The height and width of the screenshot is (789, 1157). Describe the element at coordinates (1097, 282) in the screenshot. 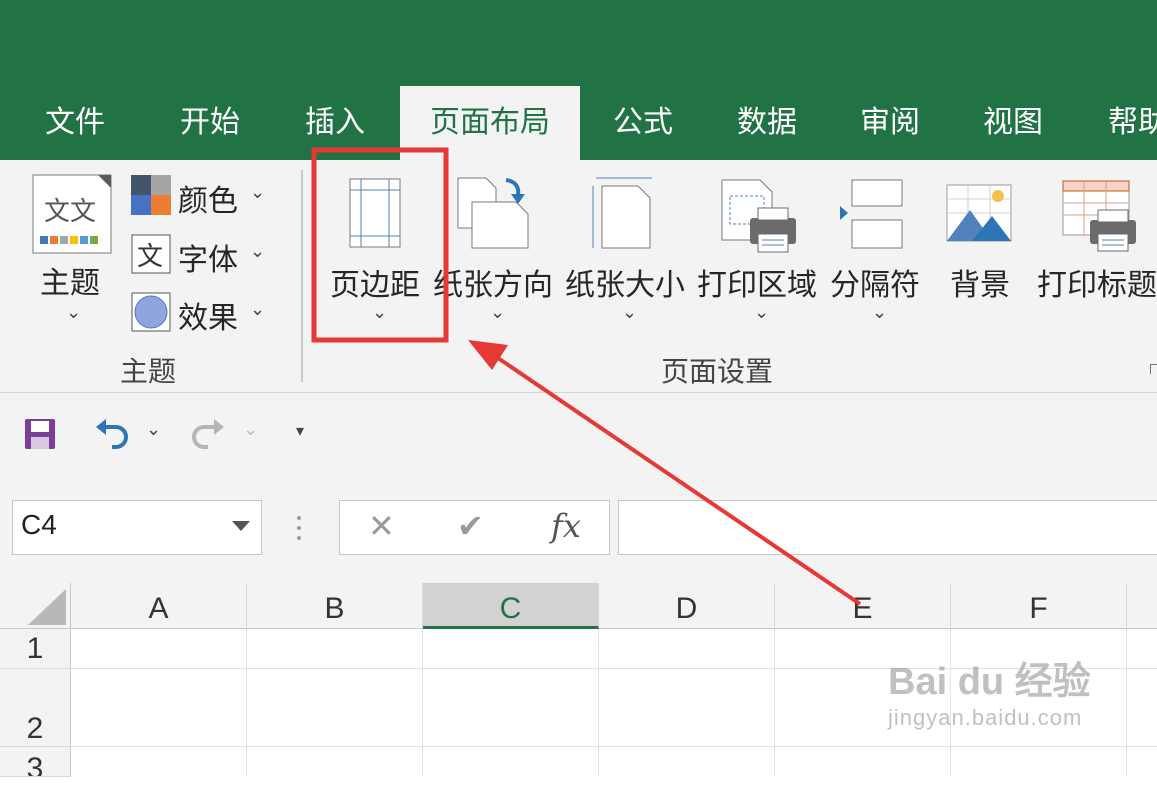

I see `print-titles-label: 打印标题` at that location.